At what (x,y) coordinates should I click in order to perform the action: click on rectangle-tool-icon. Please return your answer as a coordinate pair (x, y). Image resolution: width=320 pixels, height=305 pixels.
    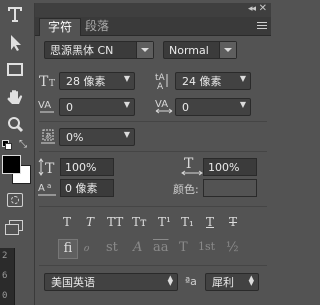
    Looking at the image, I should click on (15, 70).